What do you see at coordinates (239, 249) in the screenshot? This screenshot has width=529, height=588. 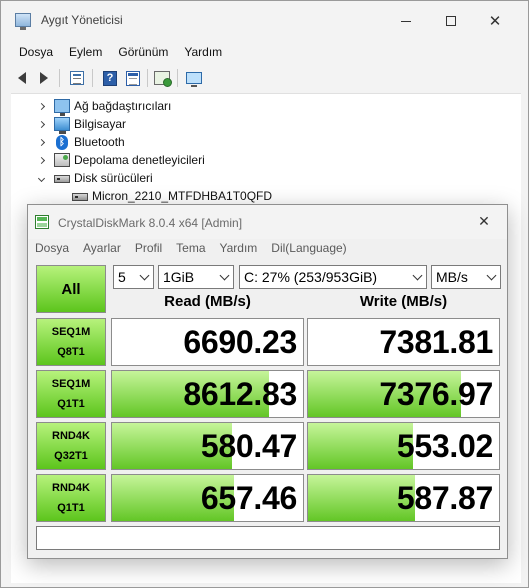 I see `cdm-menu-help: Yardım` at bounding box center [239, 249].